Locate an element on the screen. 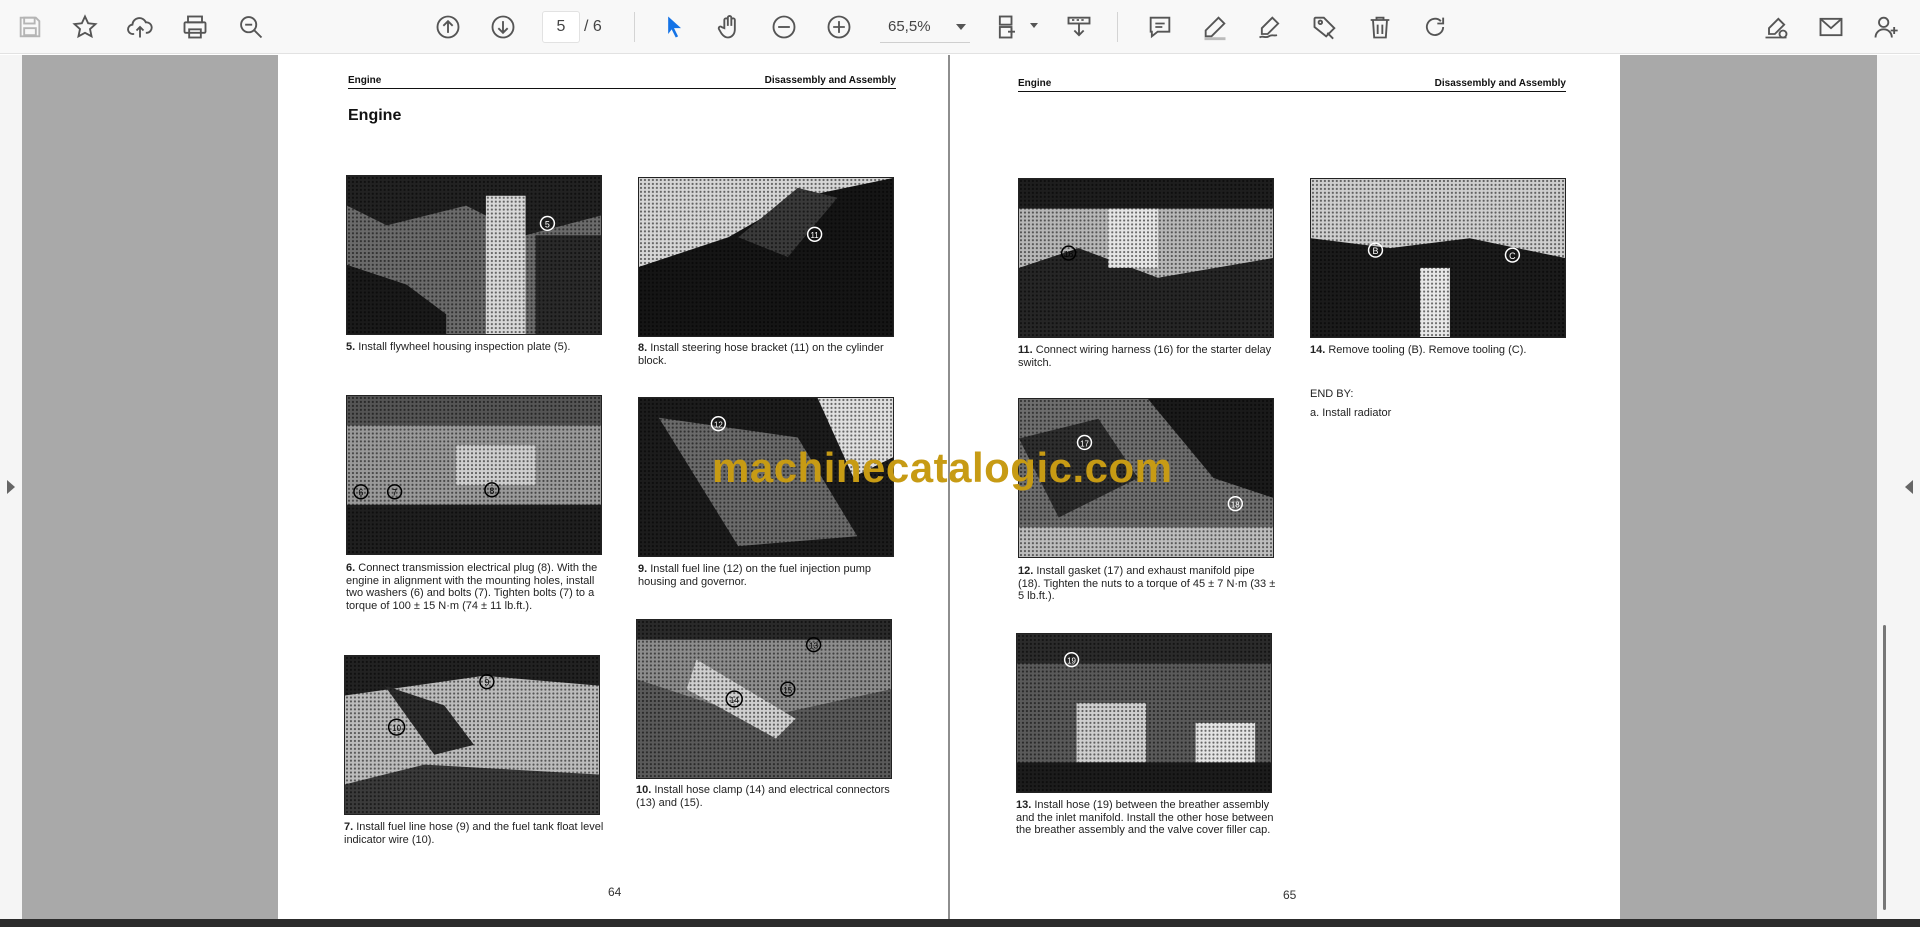 This screenshot has height=927, width=1920. extract-icon is located at coordinates (1079, 27).